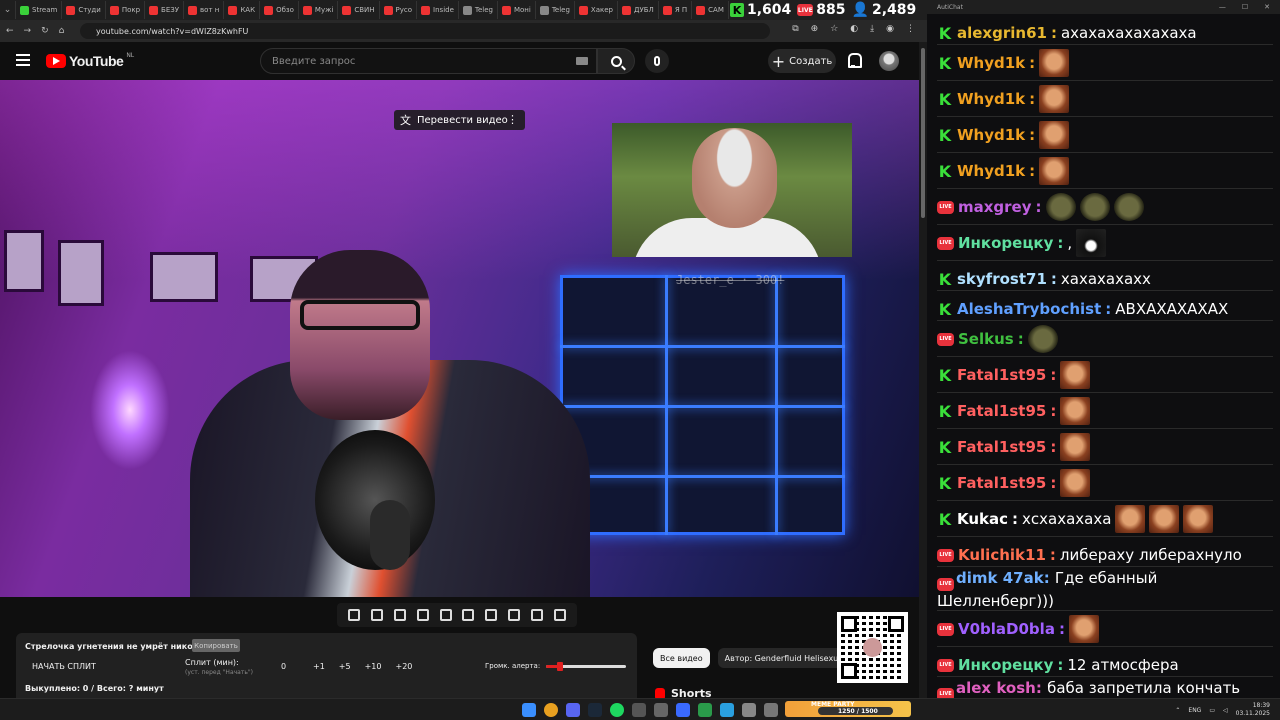 The width and height of the screenshot is (1280, 720). Describe the element at coordinates (468, 615) in the screenshot. I see `frame-icon` at that location.